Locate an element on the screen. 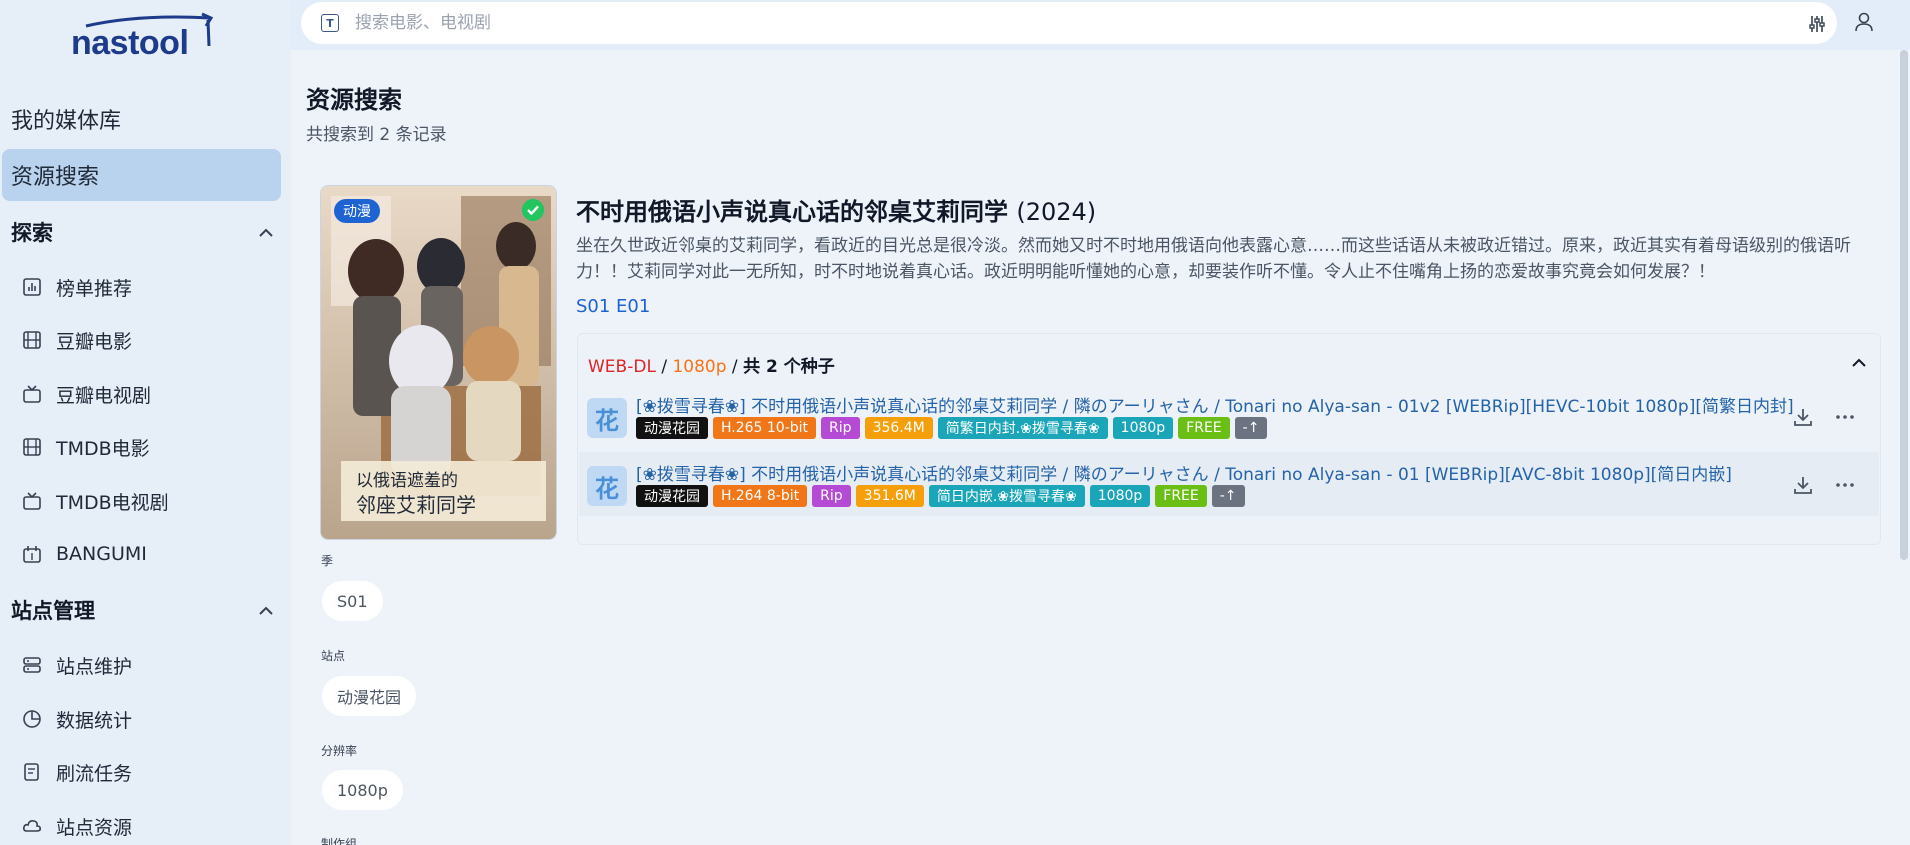 This screenshot has width=1910, height=845. filter-label-site: 站点 is located at coordinates (333, 656).